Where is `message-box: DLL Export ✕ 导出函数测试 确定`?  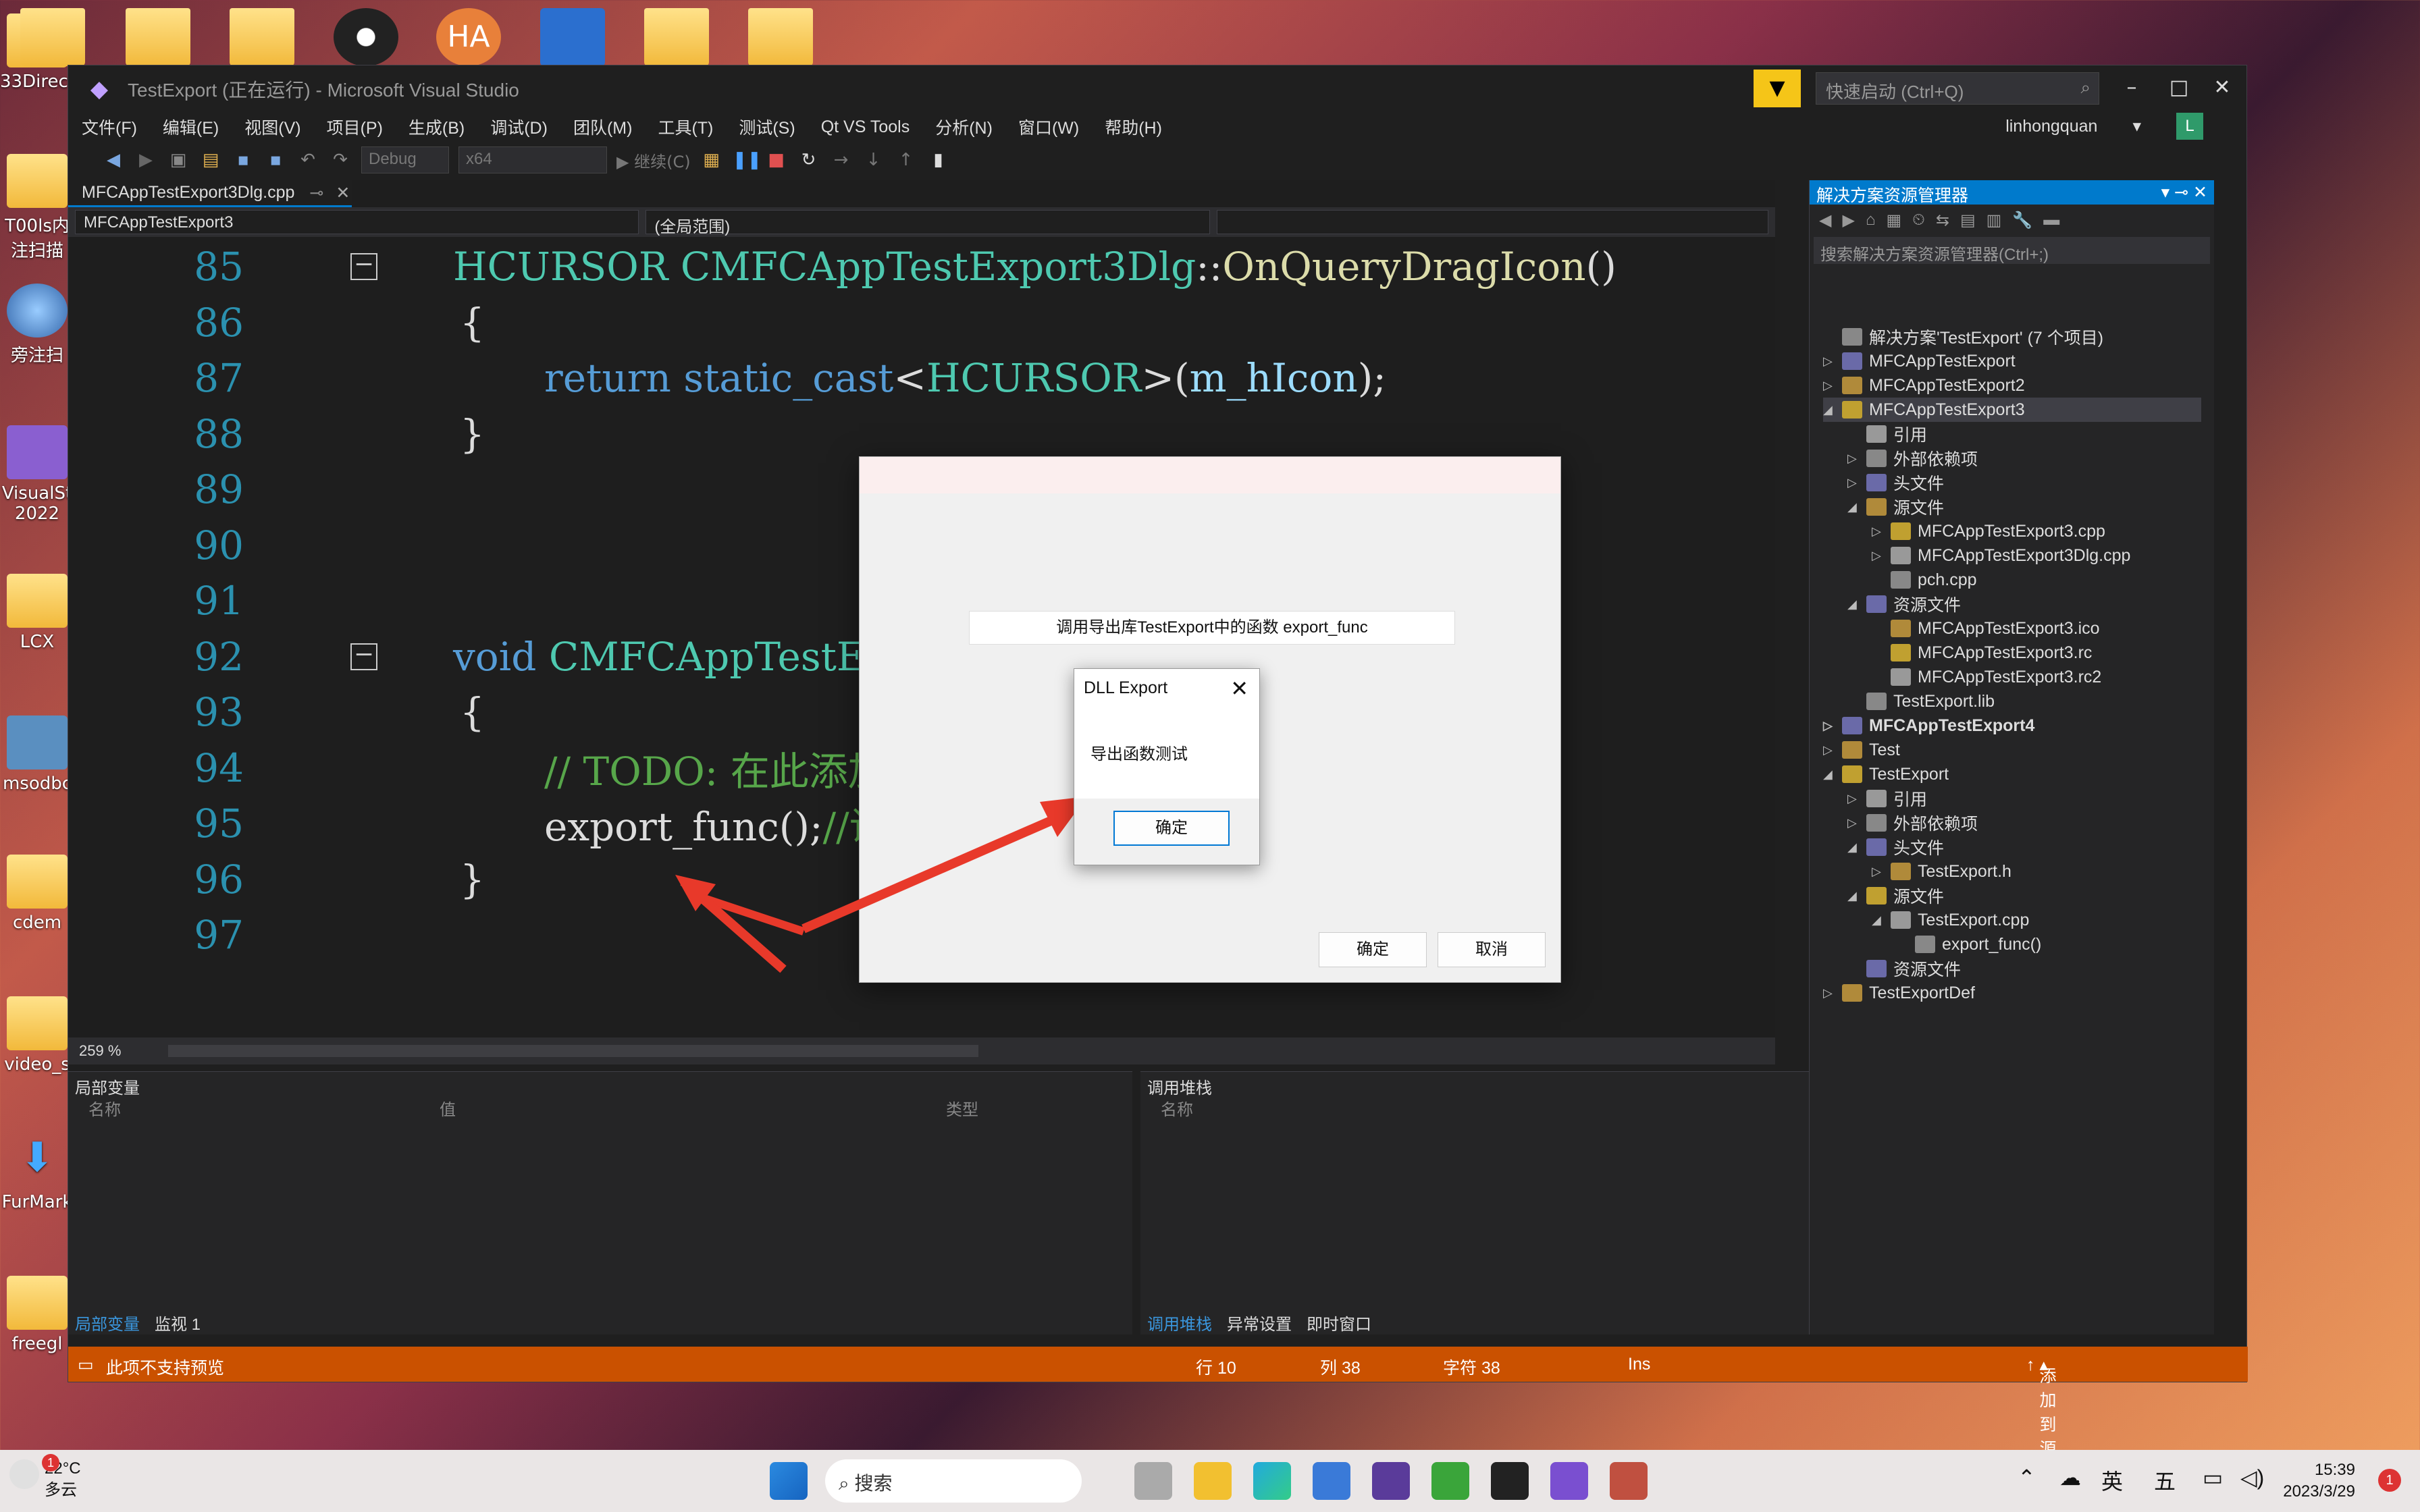
message-box: DLL Export ✕ 导出函数测试 确定 is located at coordinates (1167, 766).